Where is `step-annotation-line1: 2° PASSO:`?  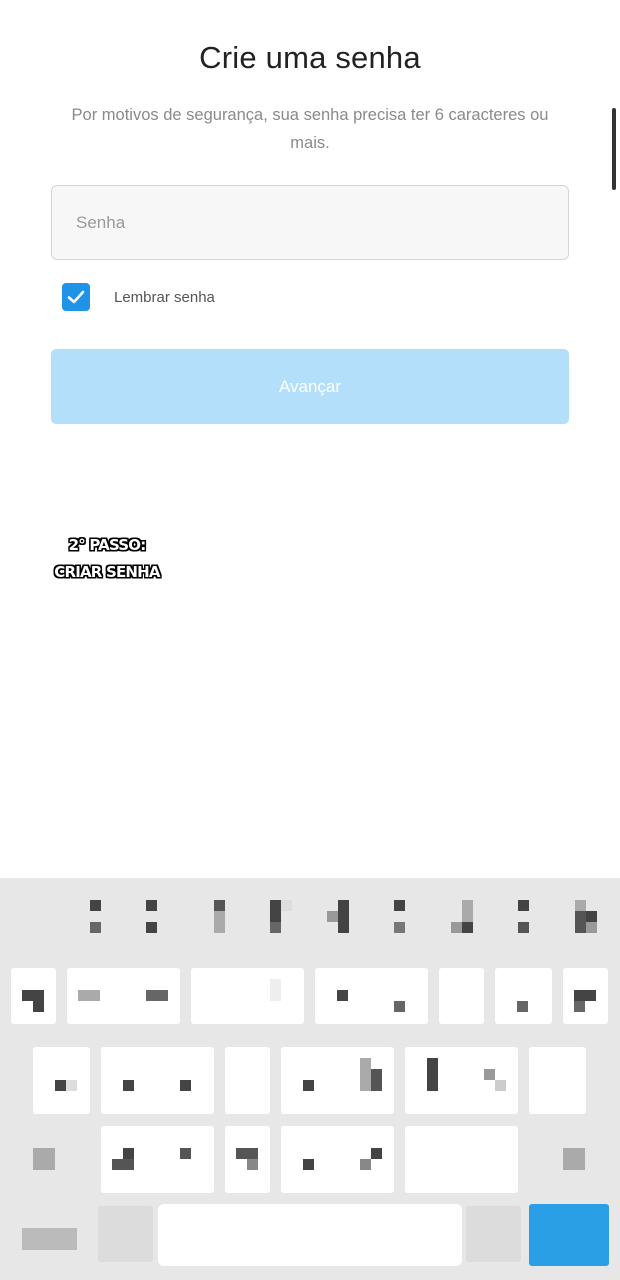 step-annotation-line1: 2° PASSO: is located at coordinates (107, 545).